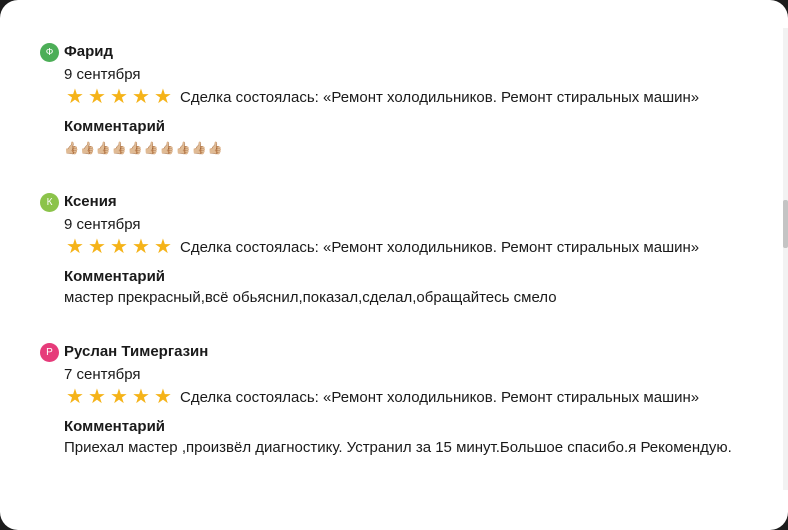  What do you see at coordinates (49, 202) in the screenshot?
I see `avatar: К` at bounding box center [49, 202].